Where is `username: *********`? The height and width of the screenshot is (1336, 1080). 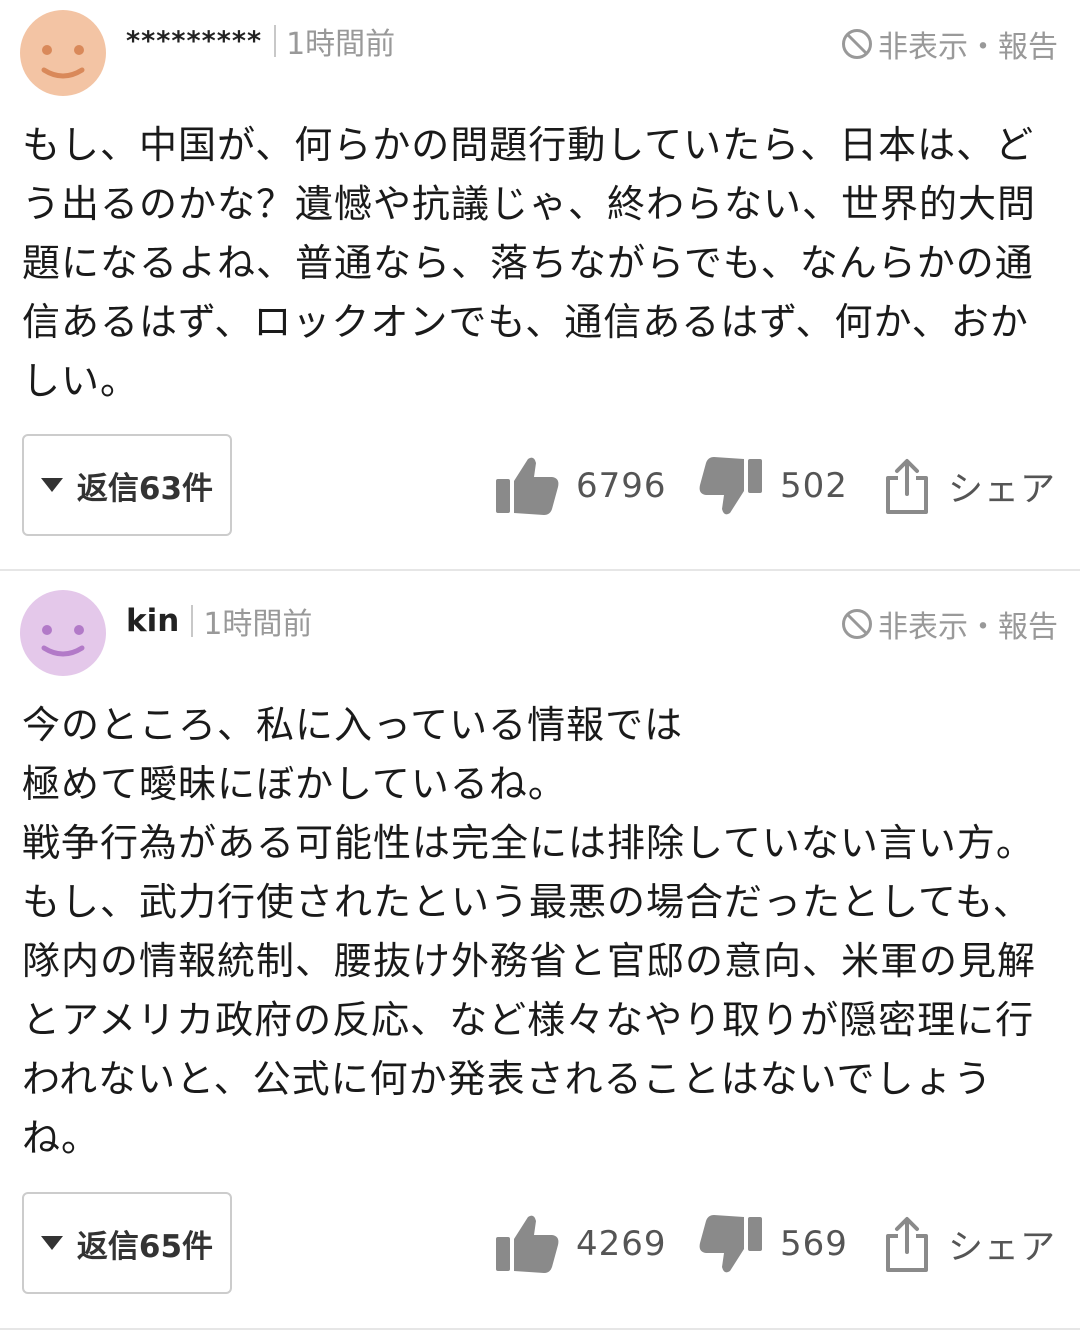
username: ********* is located at coordinates (194, 41).